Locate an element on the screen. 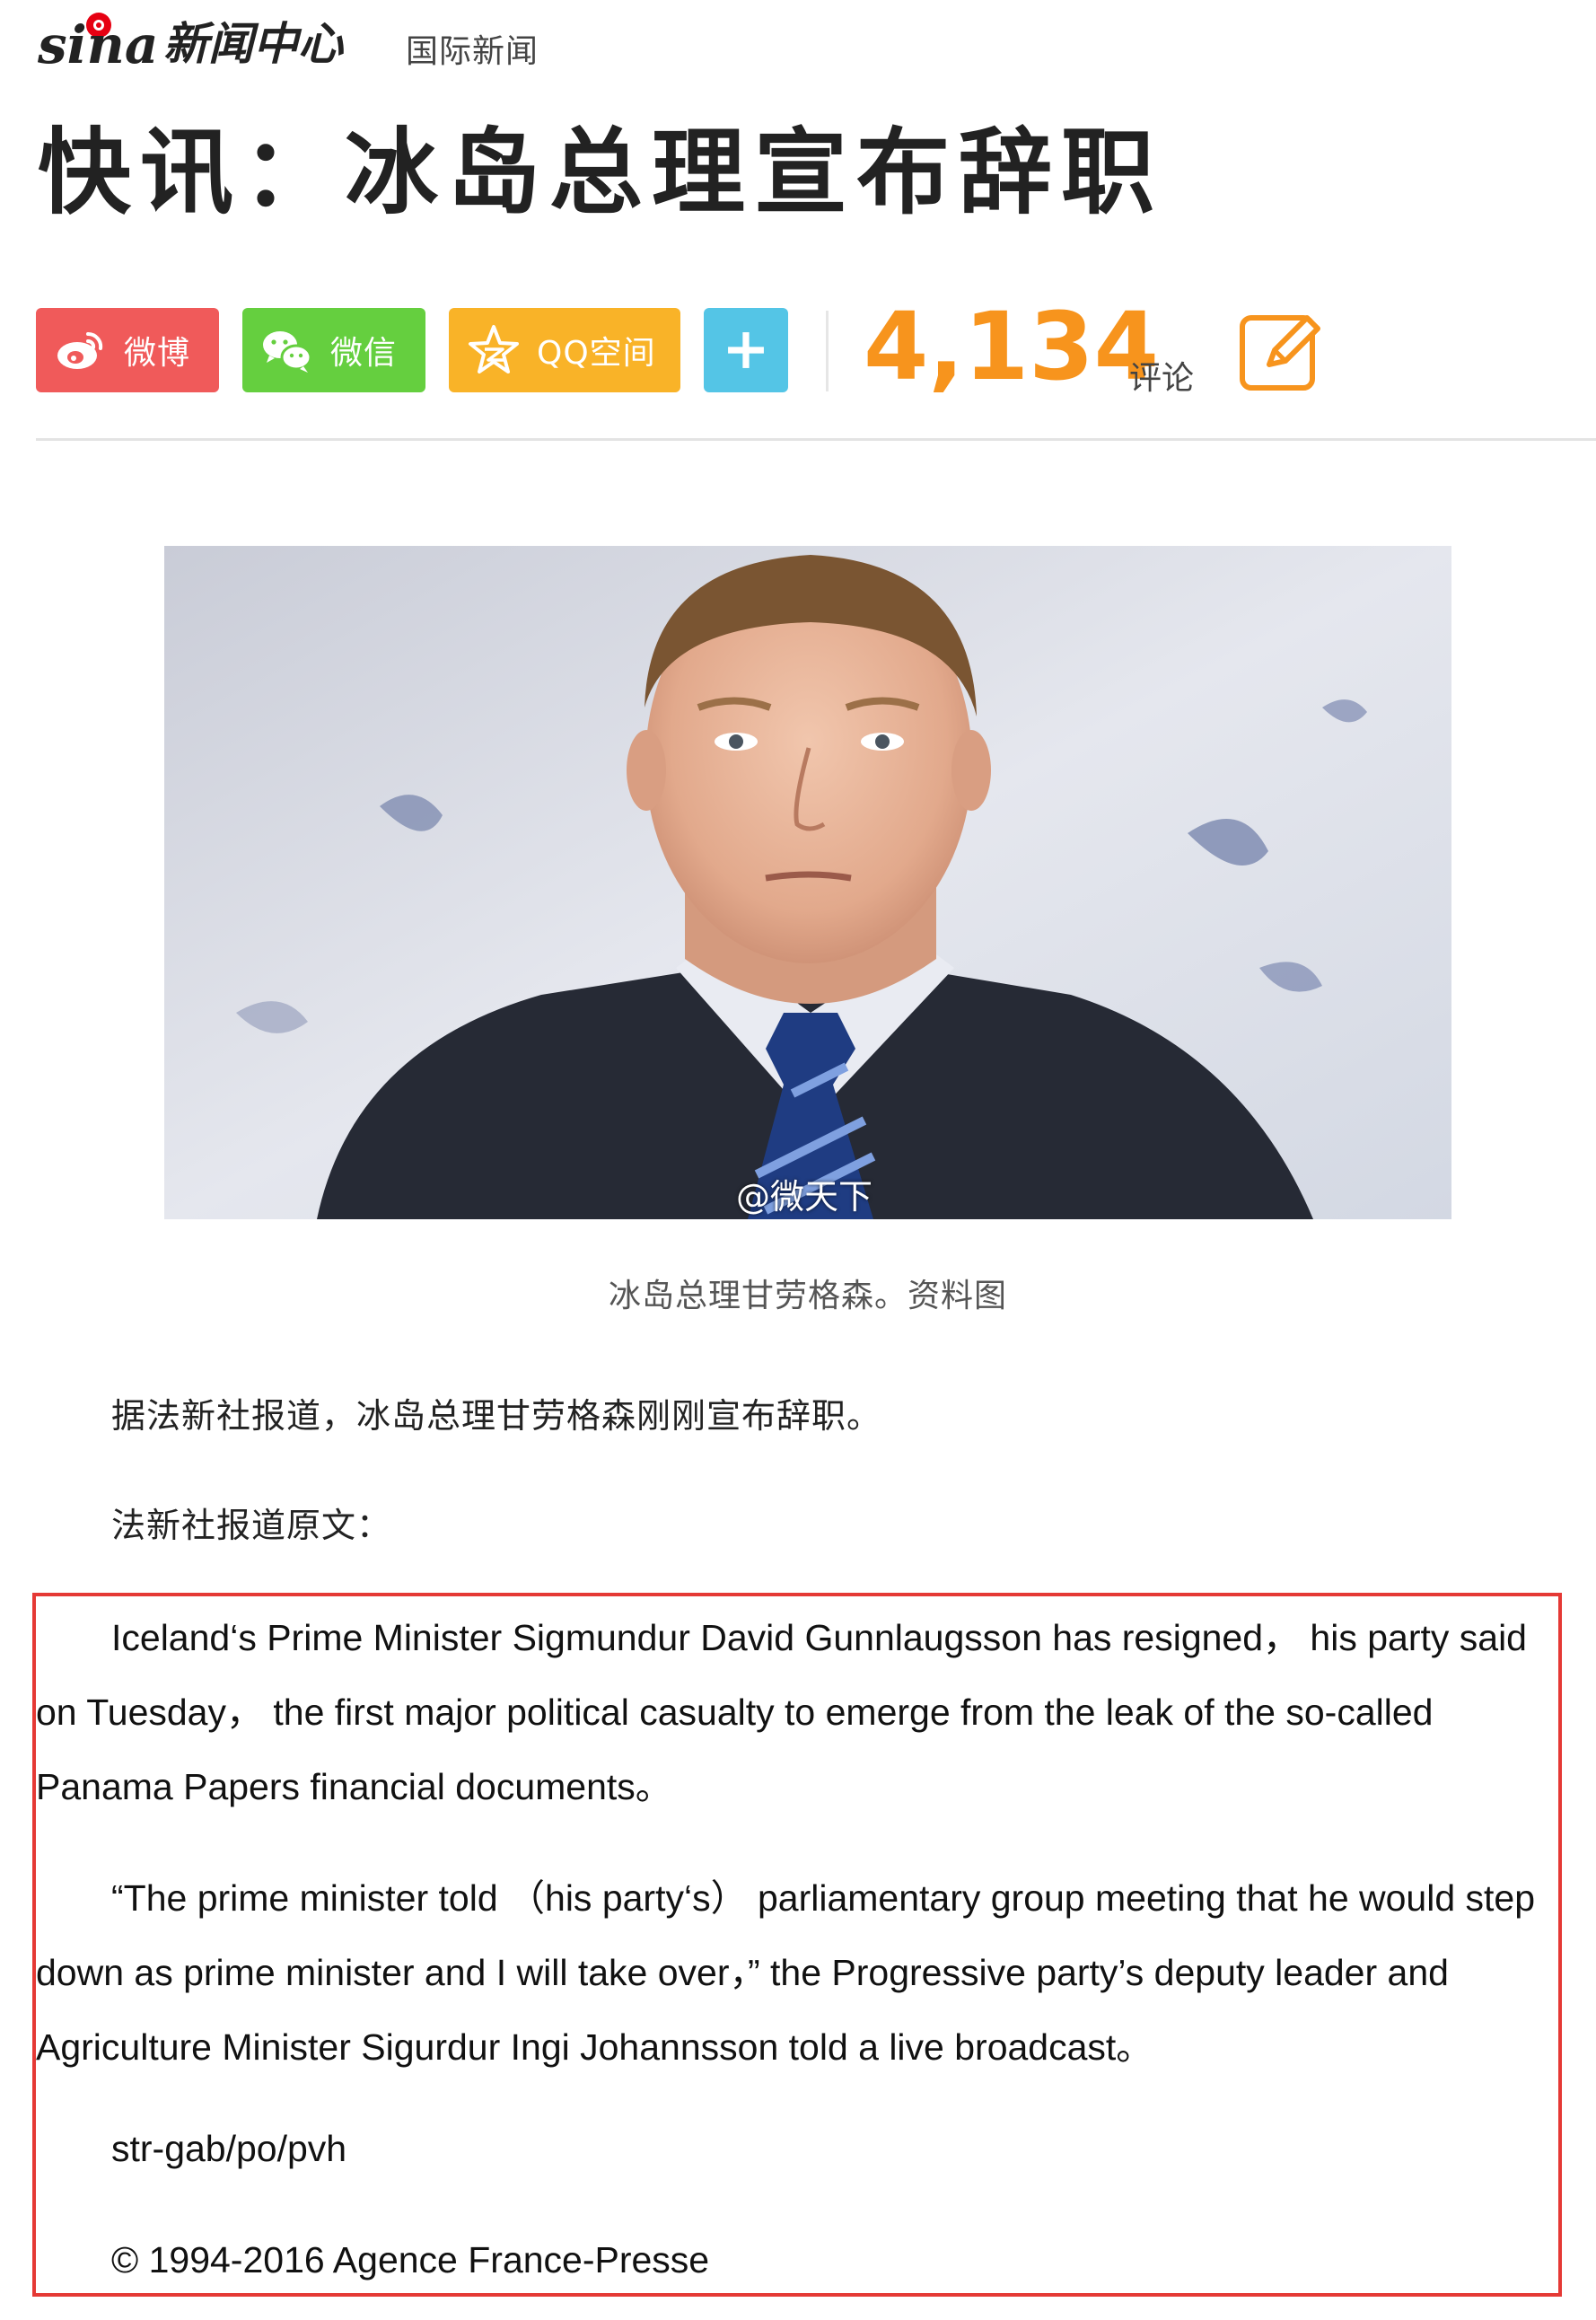 Image resolution: width=1596 pixels, height=2320 pixels. share-weibo-label: 微博 is located at coordinates (157, 353).